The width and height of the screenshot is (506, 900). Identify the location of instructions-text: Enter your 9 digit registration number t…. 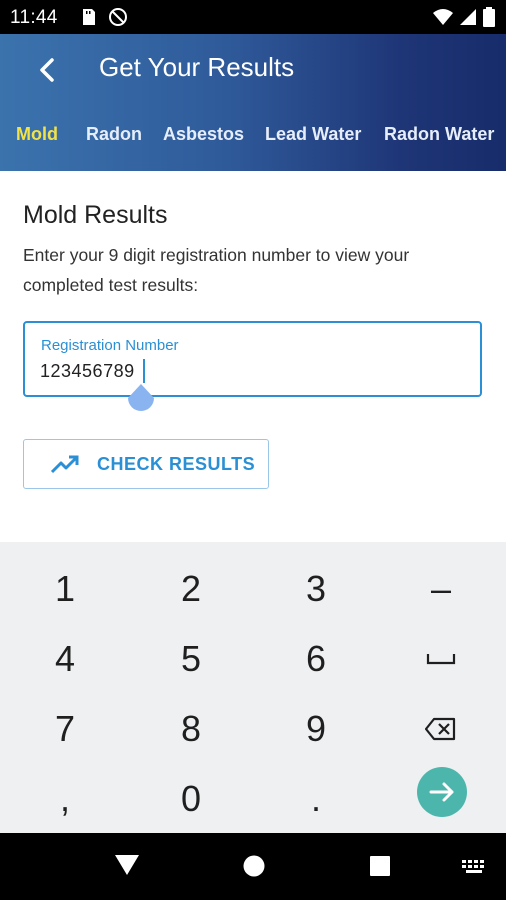
(216, 270).